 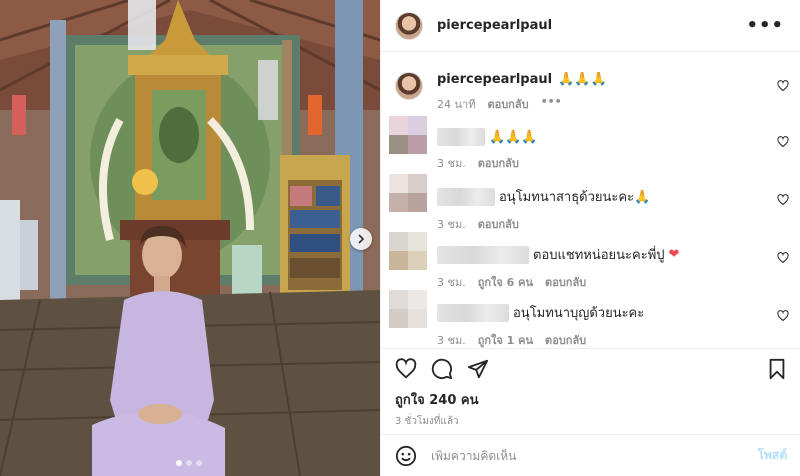 I want to click on post-actions: ถูกใจ 240 คน 3 ชั่วโมงที่แล้ว, so click(x=590, y=388).